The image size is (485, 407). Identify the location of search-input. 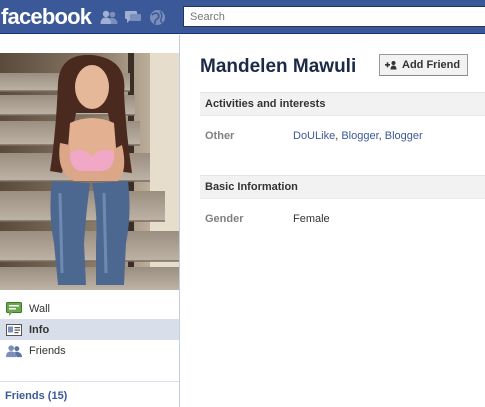
(334, 16).